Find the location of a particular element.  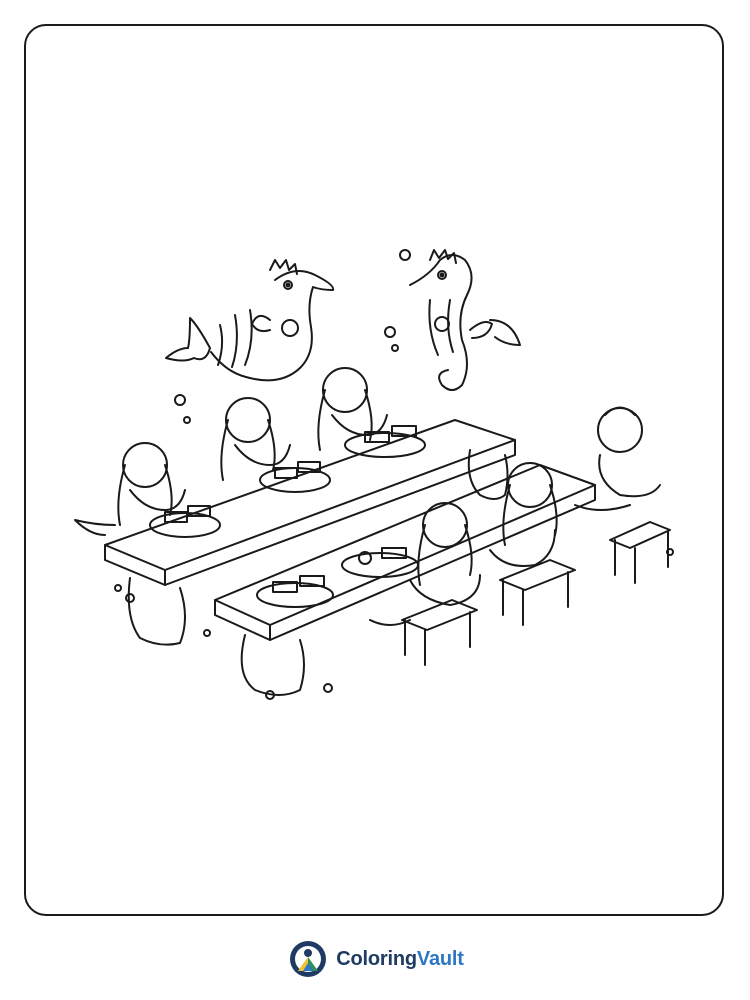

seahorse-right-icon is located at coordinates (465, 320).